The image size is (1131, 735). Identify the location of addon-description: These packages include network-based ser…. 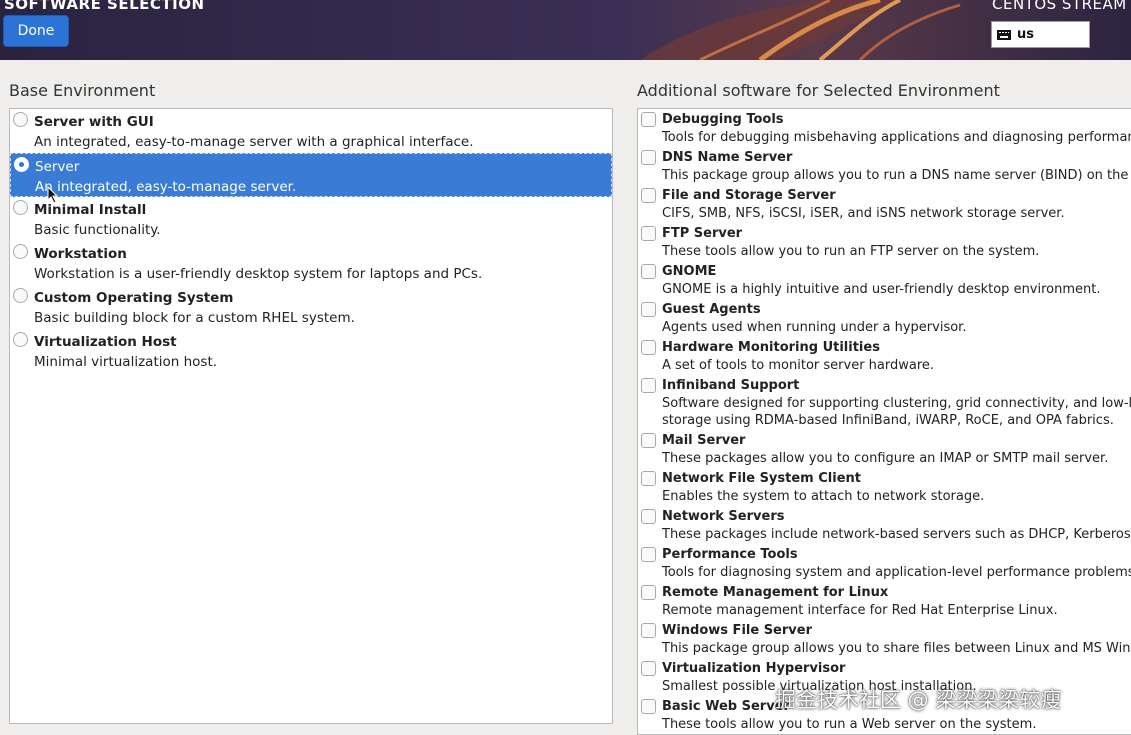
(896, 534).